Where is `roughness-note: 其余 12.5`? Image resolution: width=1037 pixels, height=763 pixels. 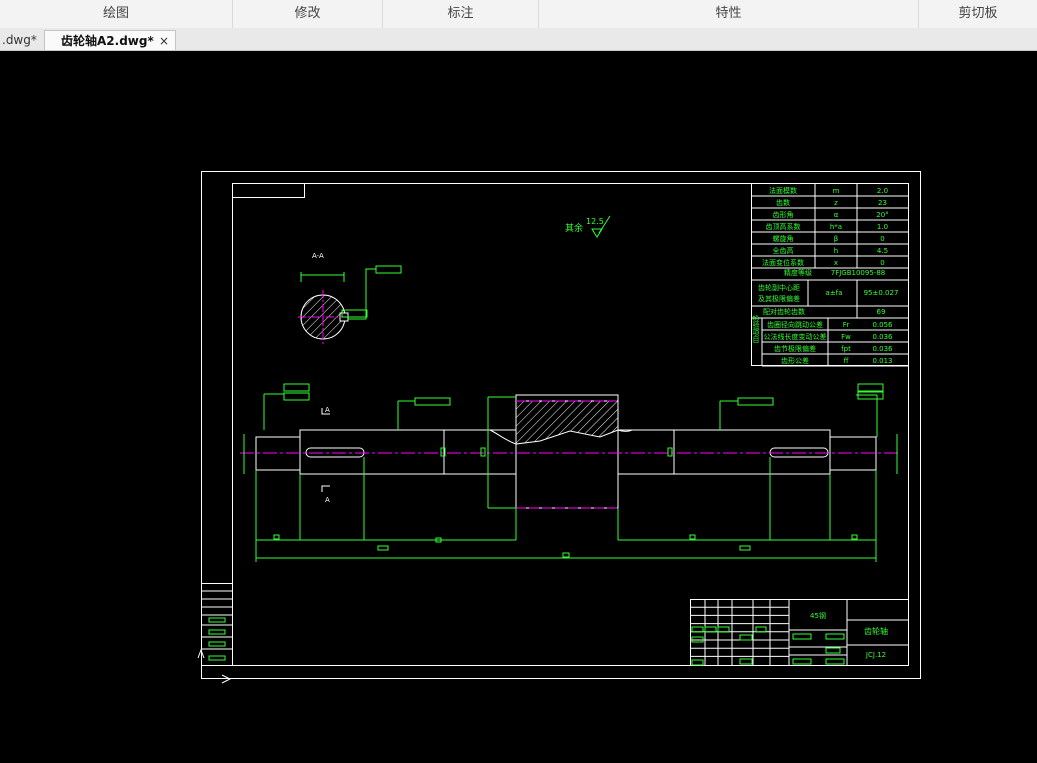 roughness-note: 其余 12.5 is located at coordinates (588, 226).